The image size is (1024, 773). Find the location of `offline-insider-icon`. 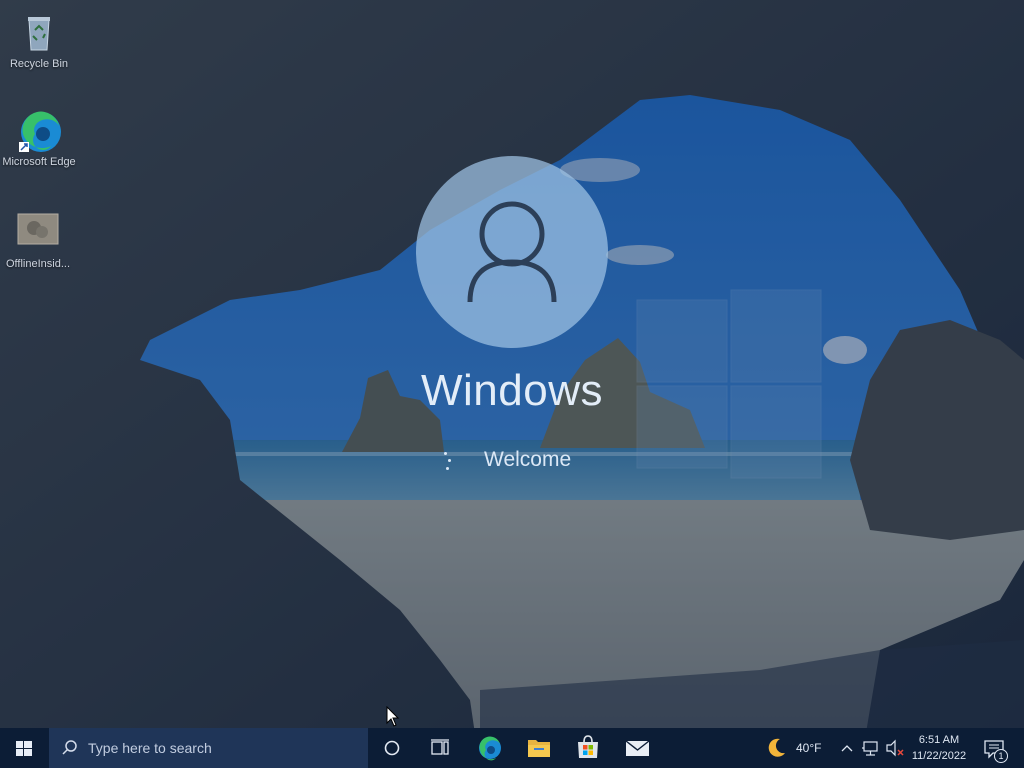

offline-insider-icon is located at coordinates (38, 232).